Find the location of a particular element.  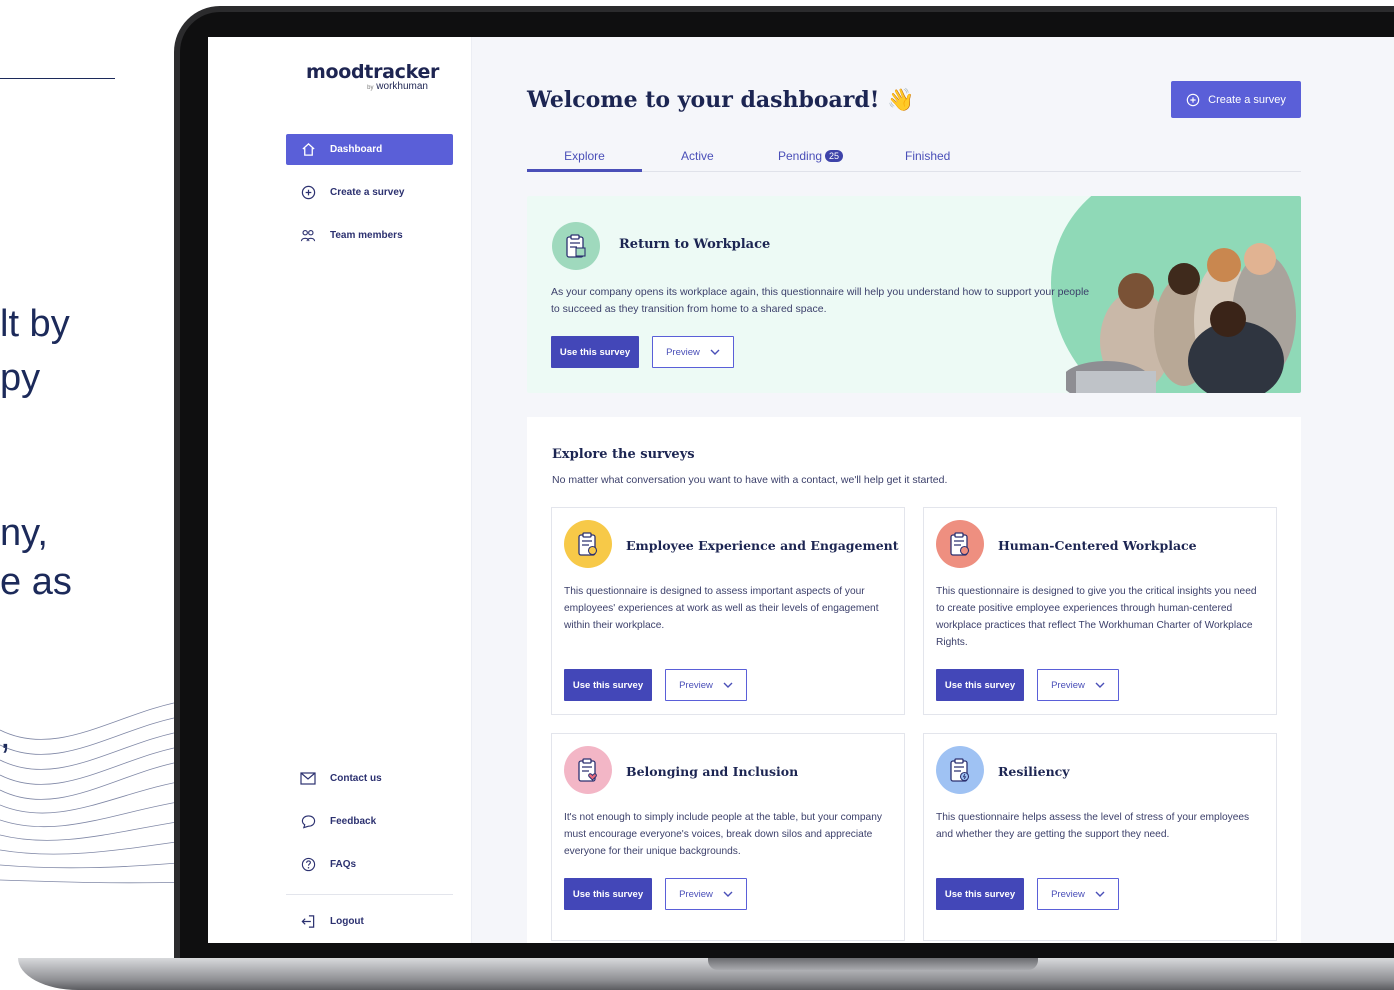

tab-pending: Pending 25 is located at coordinates (811, 160).